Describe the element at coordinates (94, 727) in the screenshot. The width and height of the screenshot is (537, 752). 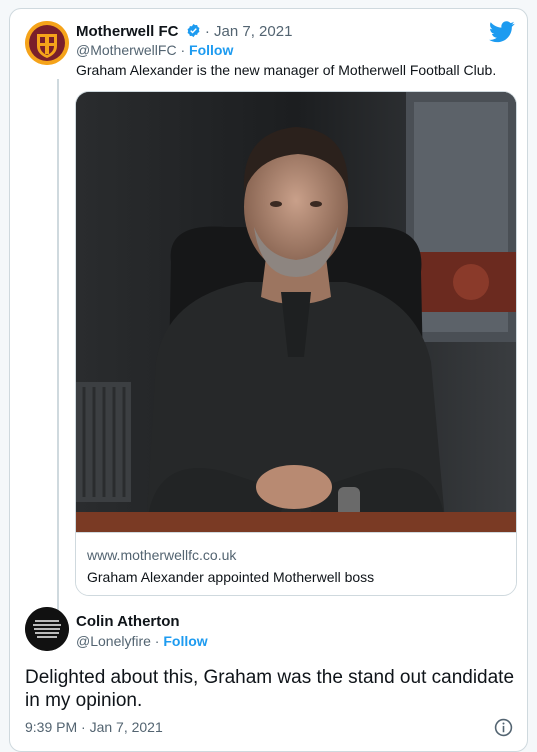
I see `reply-timestamp: 9:39 PM · Jan 7, 2021` at that location.